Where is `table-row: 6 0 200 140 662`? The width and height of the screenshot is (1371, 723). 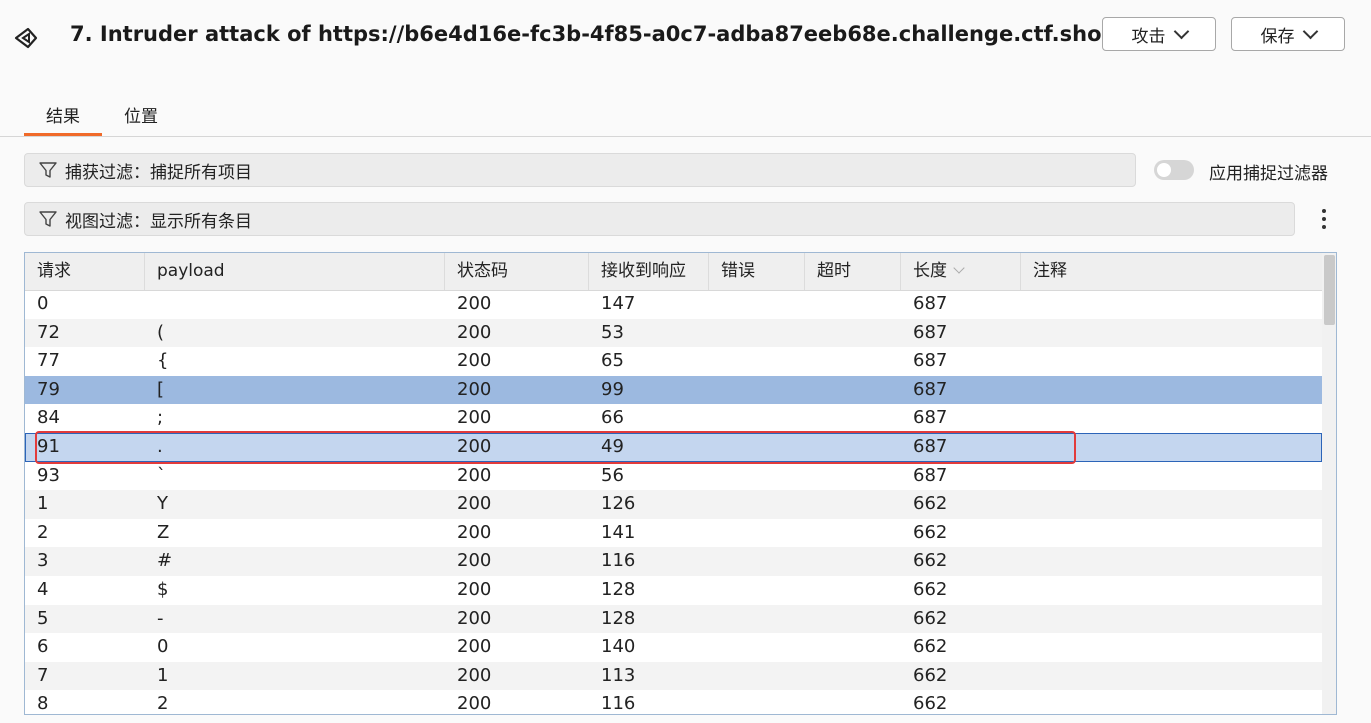 table-row: 6 0 200 140 662 is located at coordinates (673, 647).